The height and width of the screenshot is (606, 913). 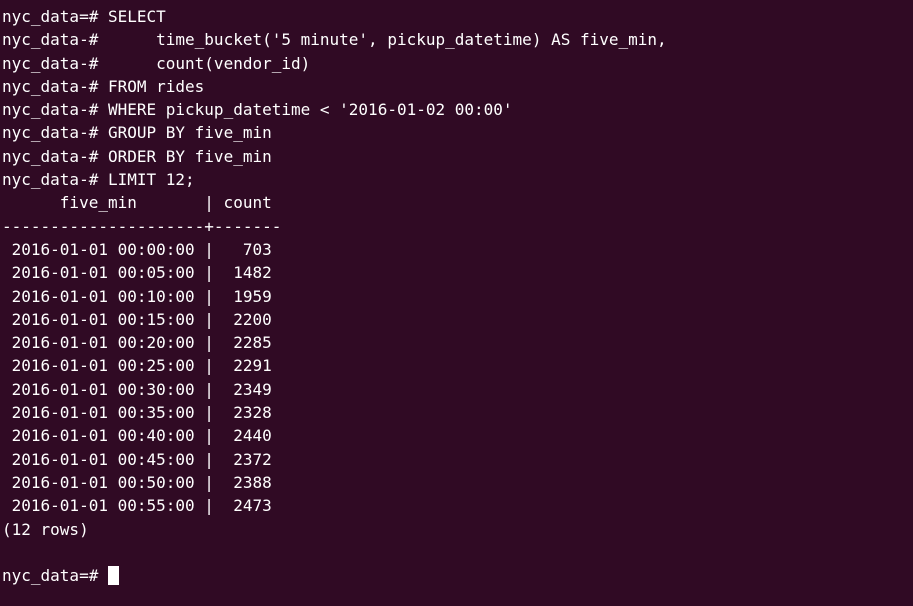 What do you see at coordinates (137, 273) in the screenshot?
I see `result-row: 2016-01-01 00:05:00 | 1482` at bounding box center [137, 273].